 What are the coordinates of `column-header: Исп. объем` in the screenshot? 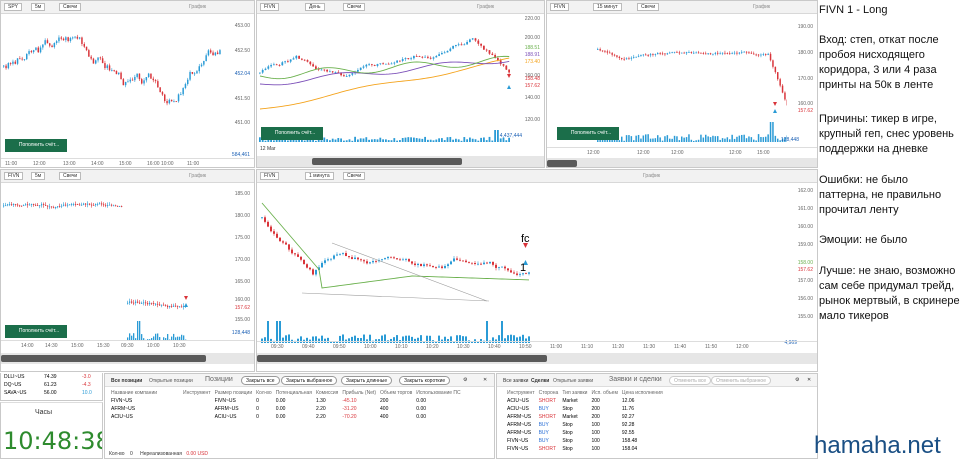 It's located at (604, 393).